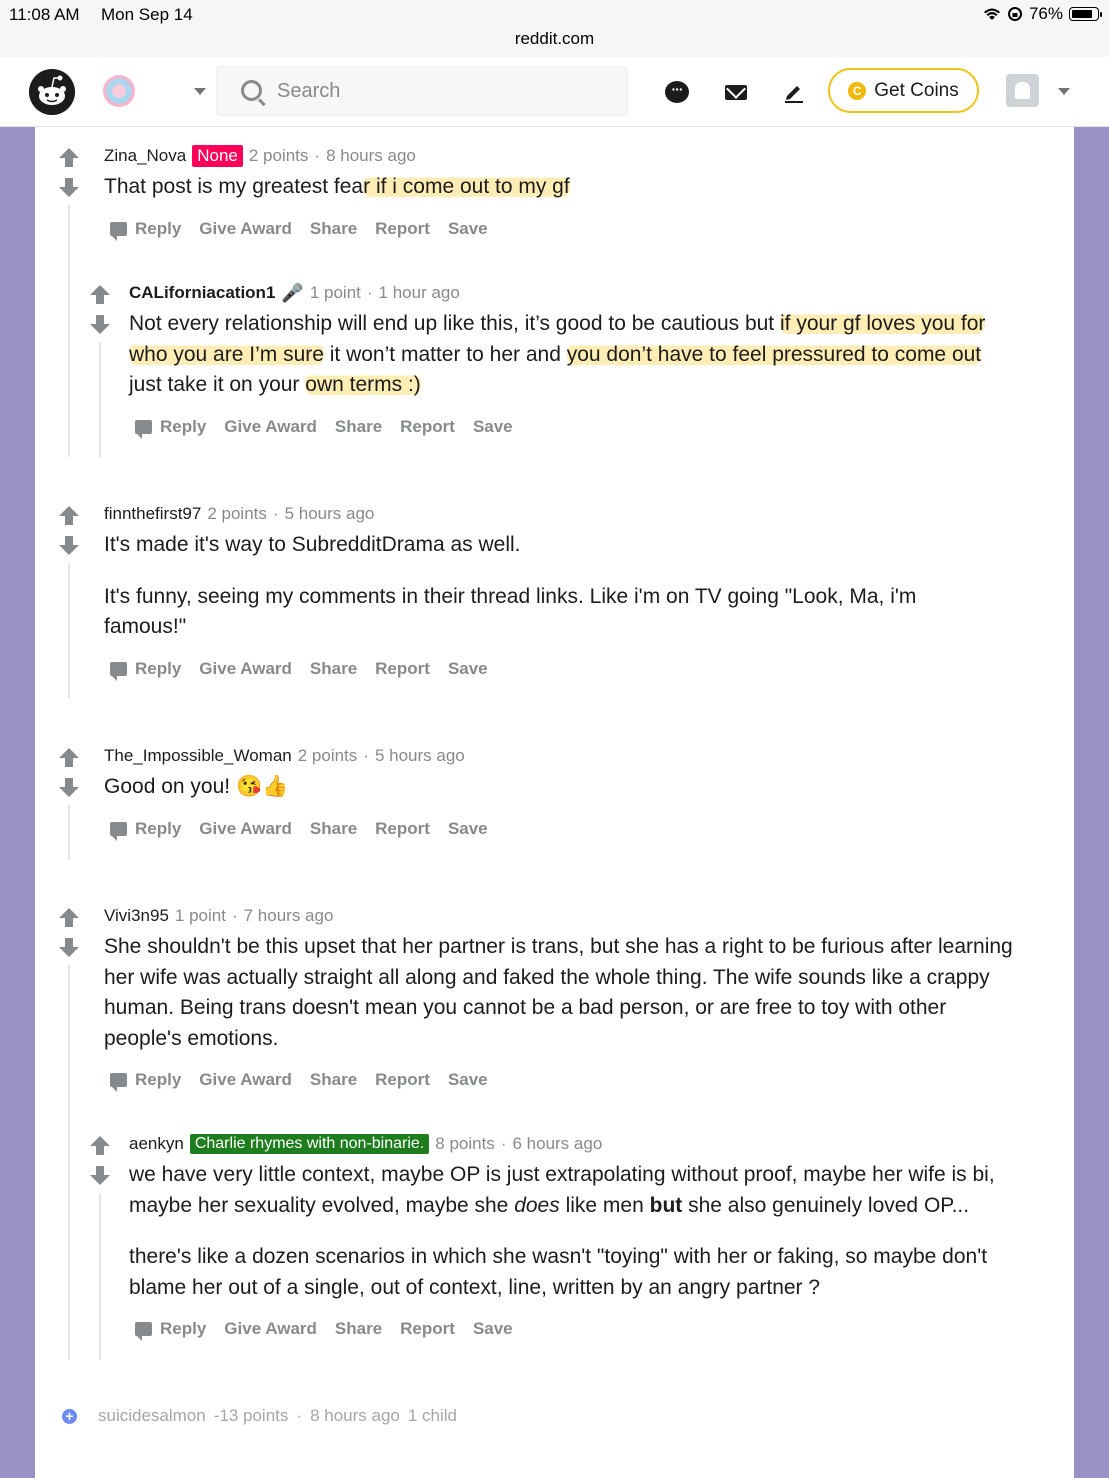 The width and height of the screenshot is (1109, 1478). Describe the element at coordinates (152, 1416) in the screenshot. I see `comment-author: suicidesalmon` at that location.